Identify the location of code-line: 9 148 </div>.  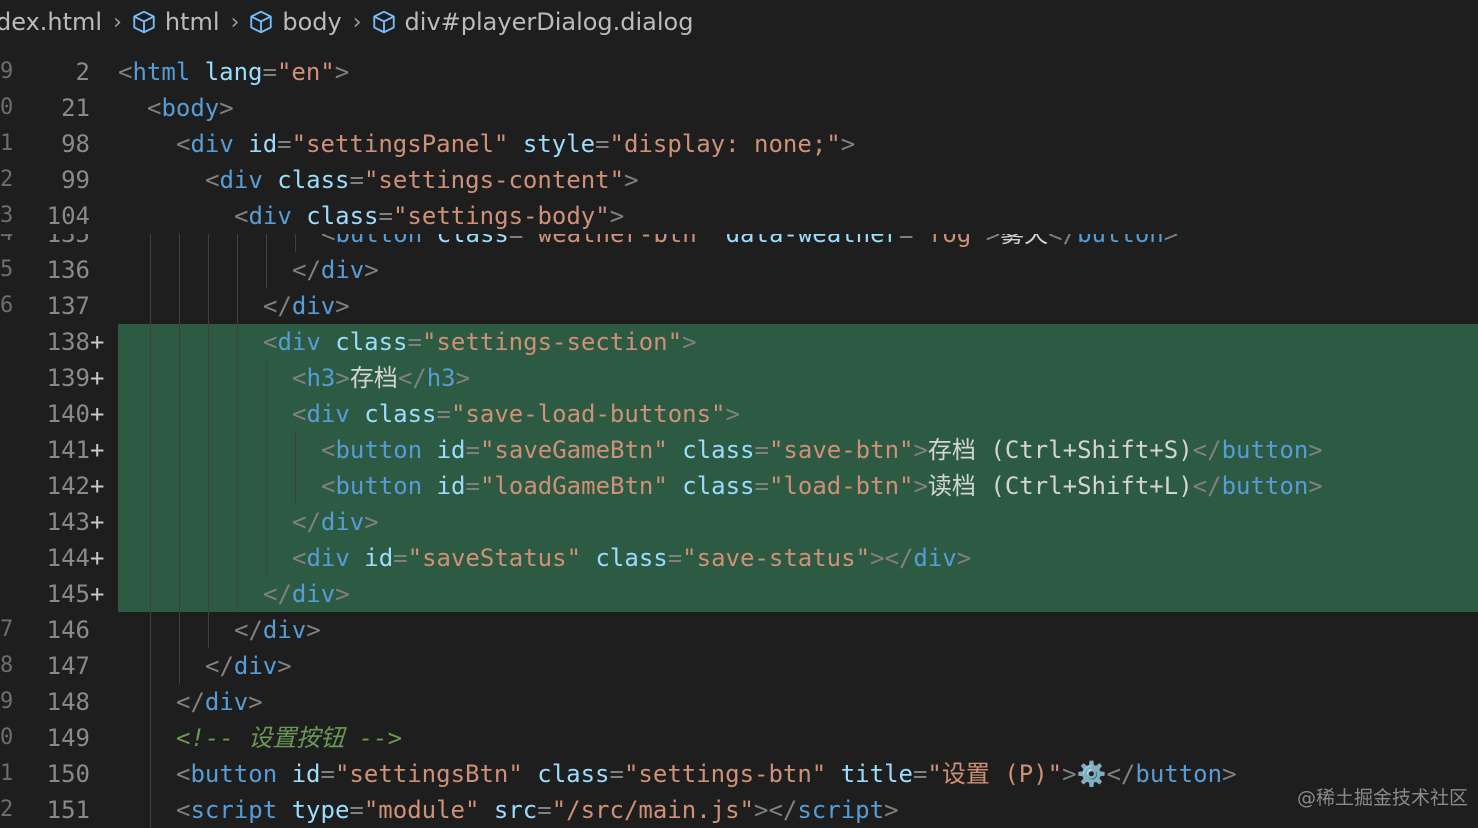
(739, 702).